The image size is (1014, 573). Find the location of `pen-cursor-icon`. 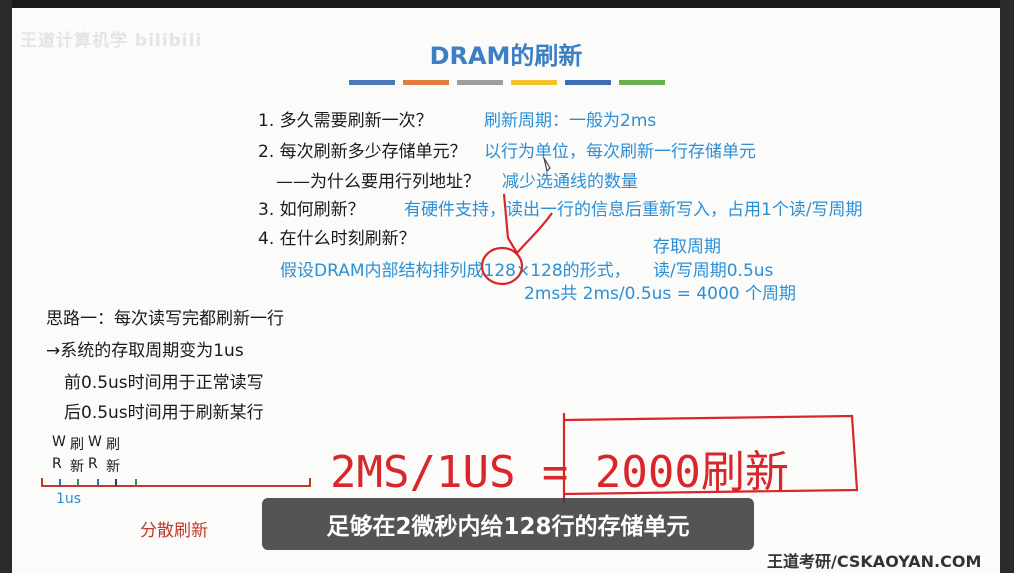

pen-cursor-icon is located at coordinates (547, 165).